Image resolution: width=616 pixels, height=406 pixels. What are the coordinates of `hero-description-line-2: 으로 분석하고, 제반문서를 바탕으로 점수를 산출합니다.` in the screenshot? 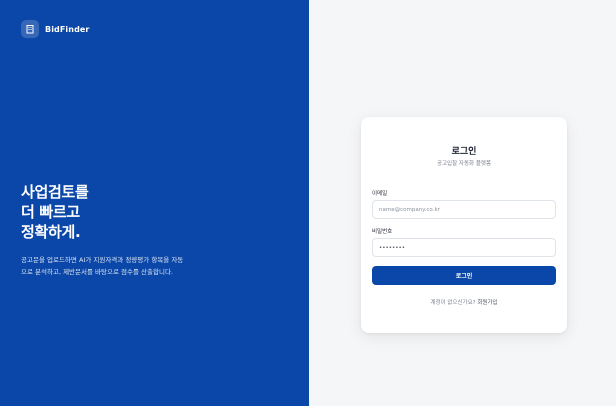 It's located at (97, 272).